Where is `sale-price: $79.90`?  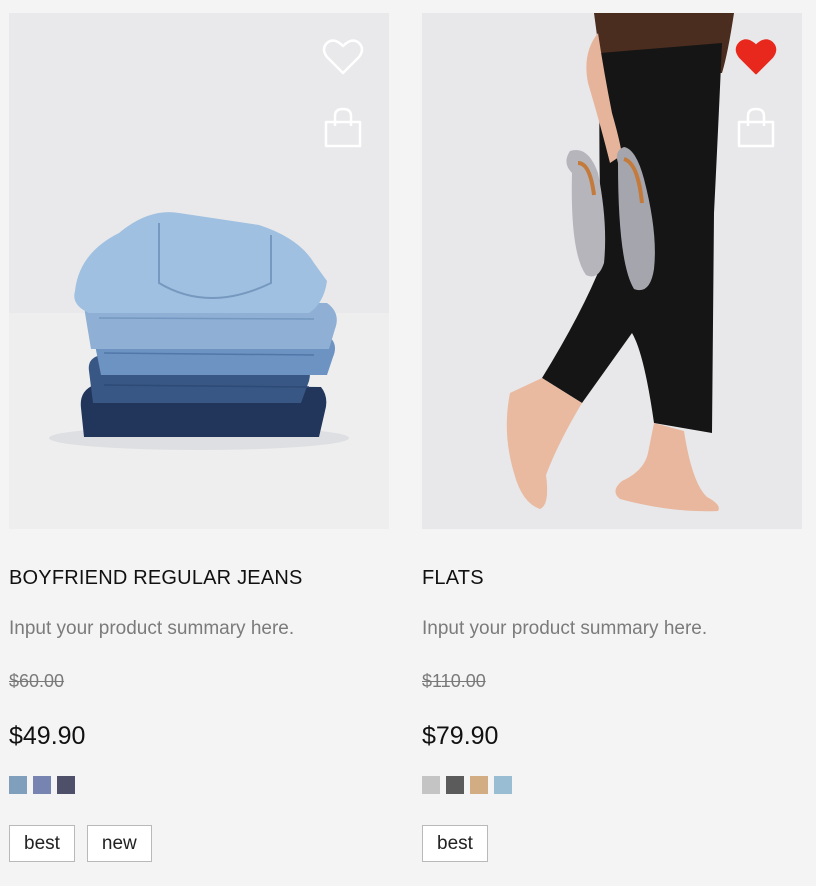 sale-price: $79.90 is located at coordinates (460, 736).